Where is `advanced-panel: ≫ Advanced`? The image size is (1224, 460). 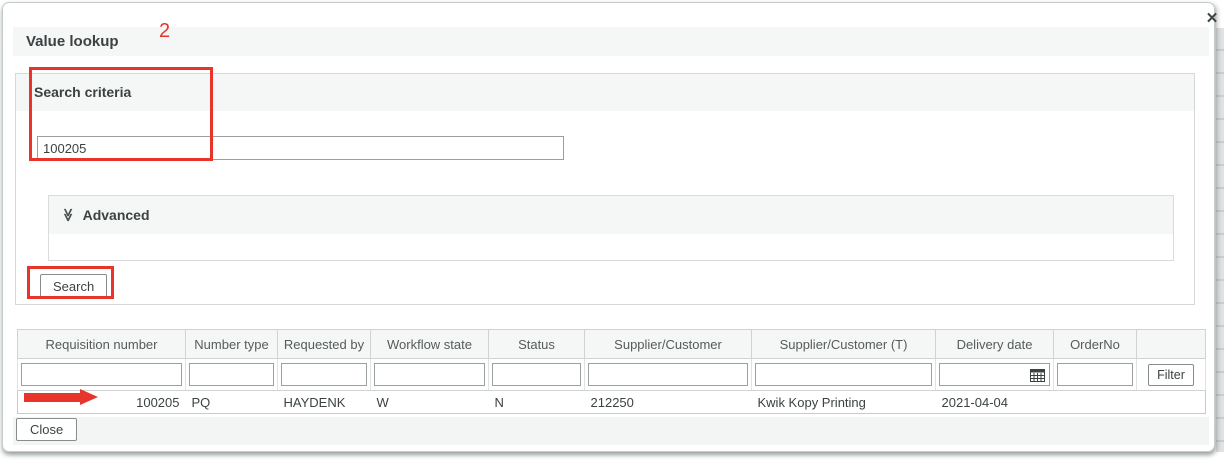 advanced-panel: ≫ Advanced is located at coordinates (611, 228).